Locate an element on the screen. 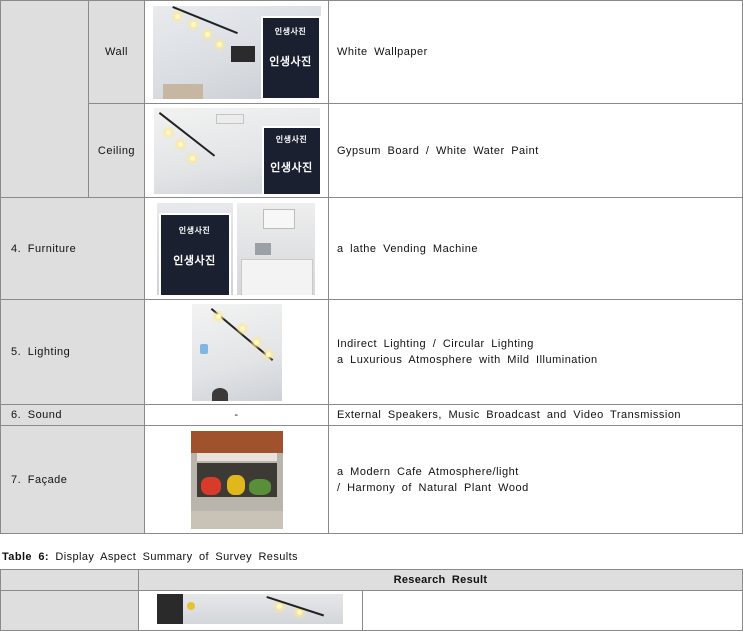 The image size is (743, 631). table-header-row: Research Result is located at coordinates (371, 580).